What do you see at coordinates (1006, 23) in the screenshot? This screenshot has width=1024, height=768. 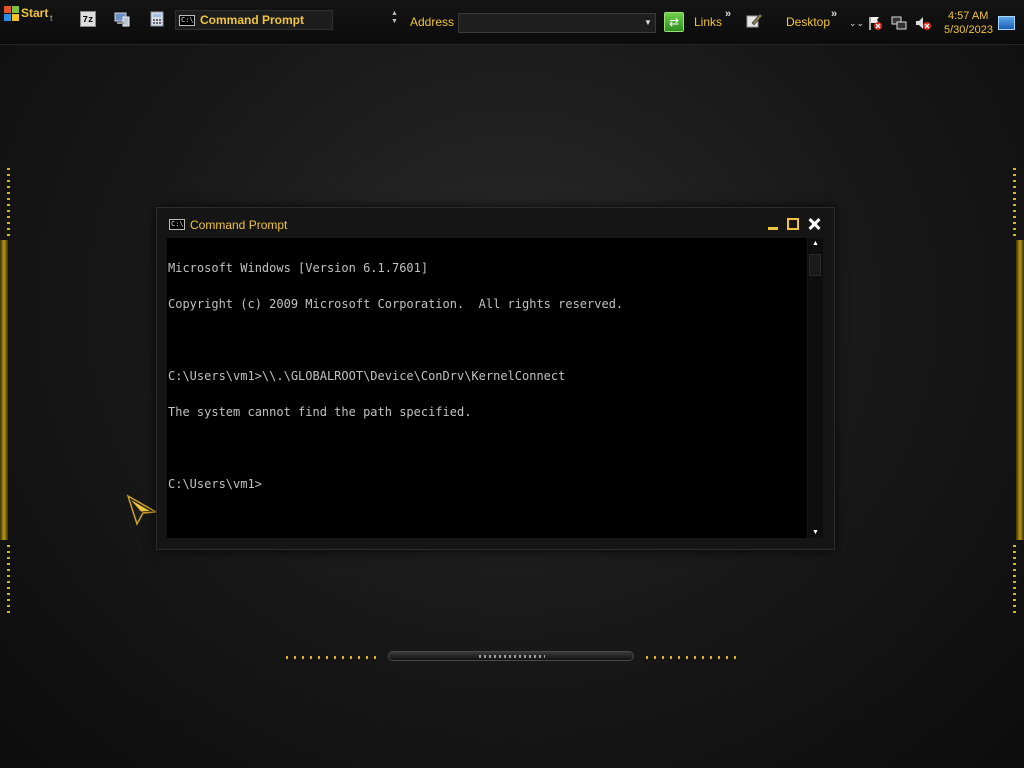 I see `show-desktop-icon` at bounding box center [1006, 23].